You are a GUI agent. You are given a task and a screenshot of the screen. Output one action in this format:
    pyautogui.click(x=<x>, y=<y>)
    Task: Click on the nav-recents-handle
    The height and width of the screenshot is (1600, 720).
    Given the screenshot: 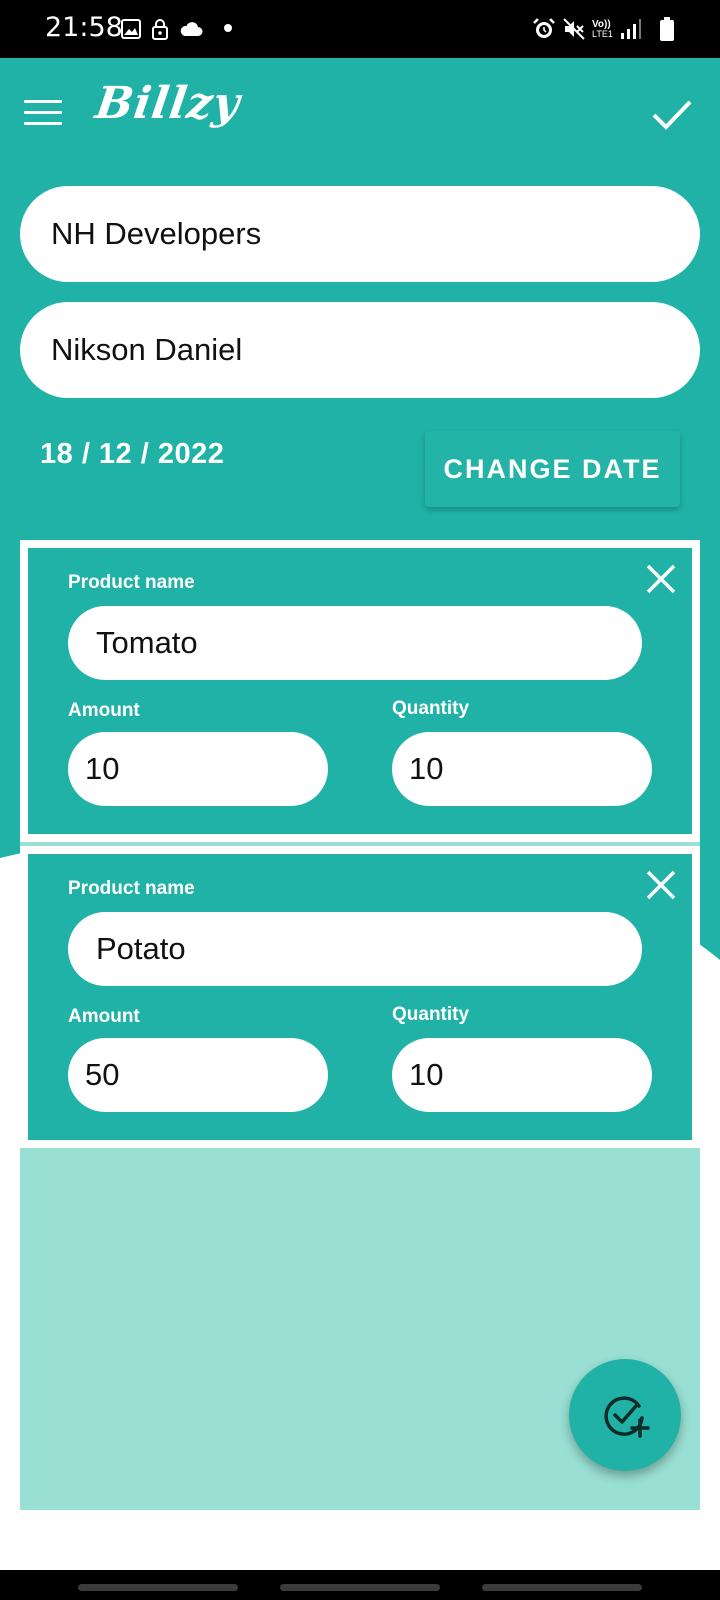 What is the action you would take?
    pyautogui.click(x=158, y=1587)
    